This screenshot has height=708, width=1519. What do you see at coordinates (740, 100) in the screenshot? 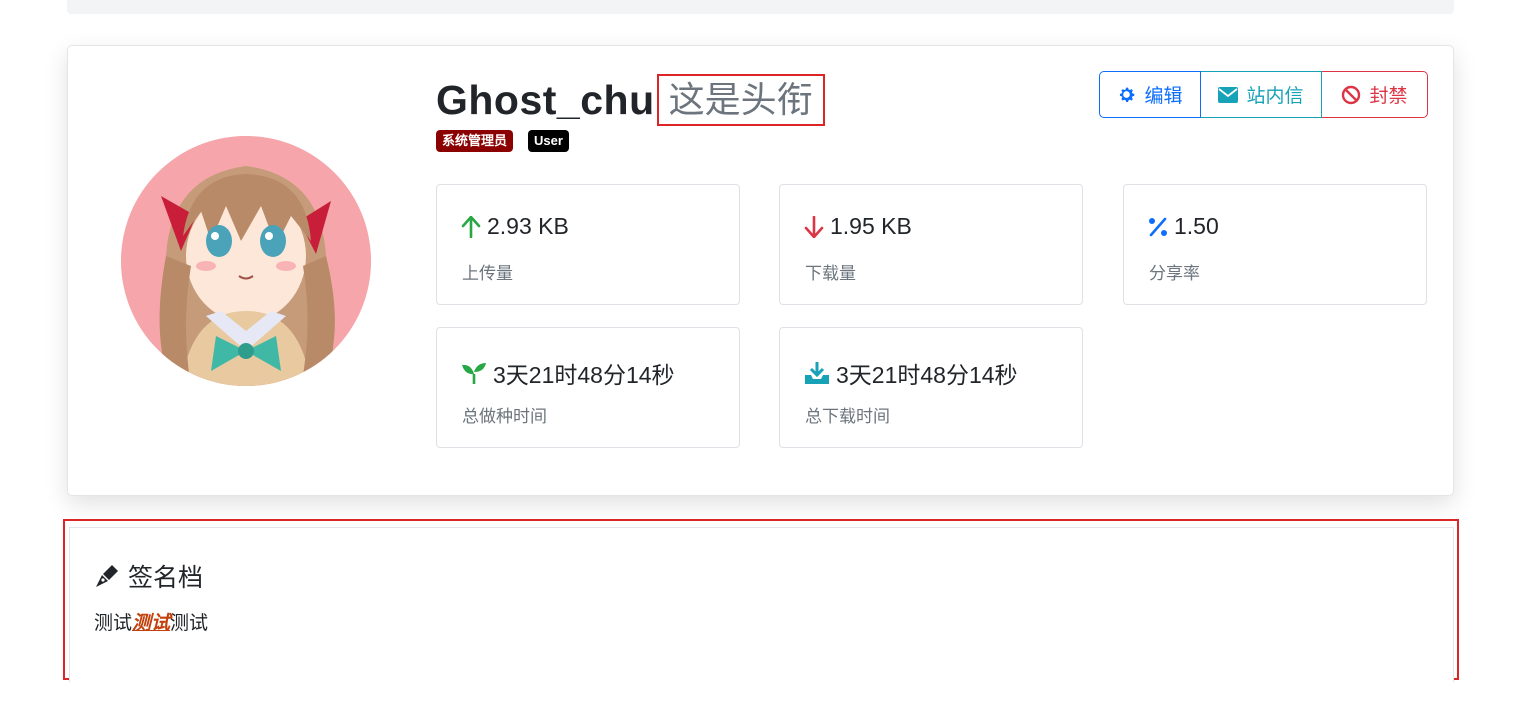
I see `user-title: 这是头衔` at bounding box center [740, 100].